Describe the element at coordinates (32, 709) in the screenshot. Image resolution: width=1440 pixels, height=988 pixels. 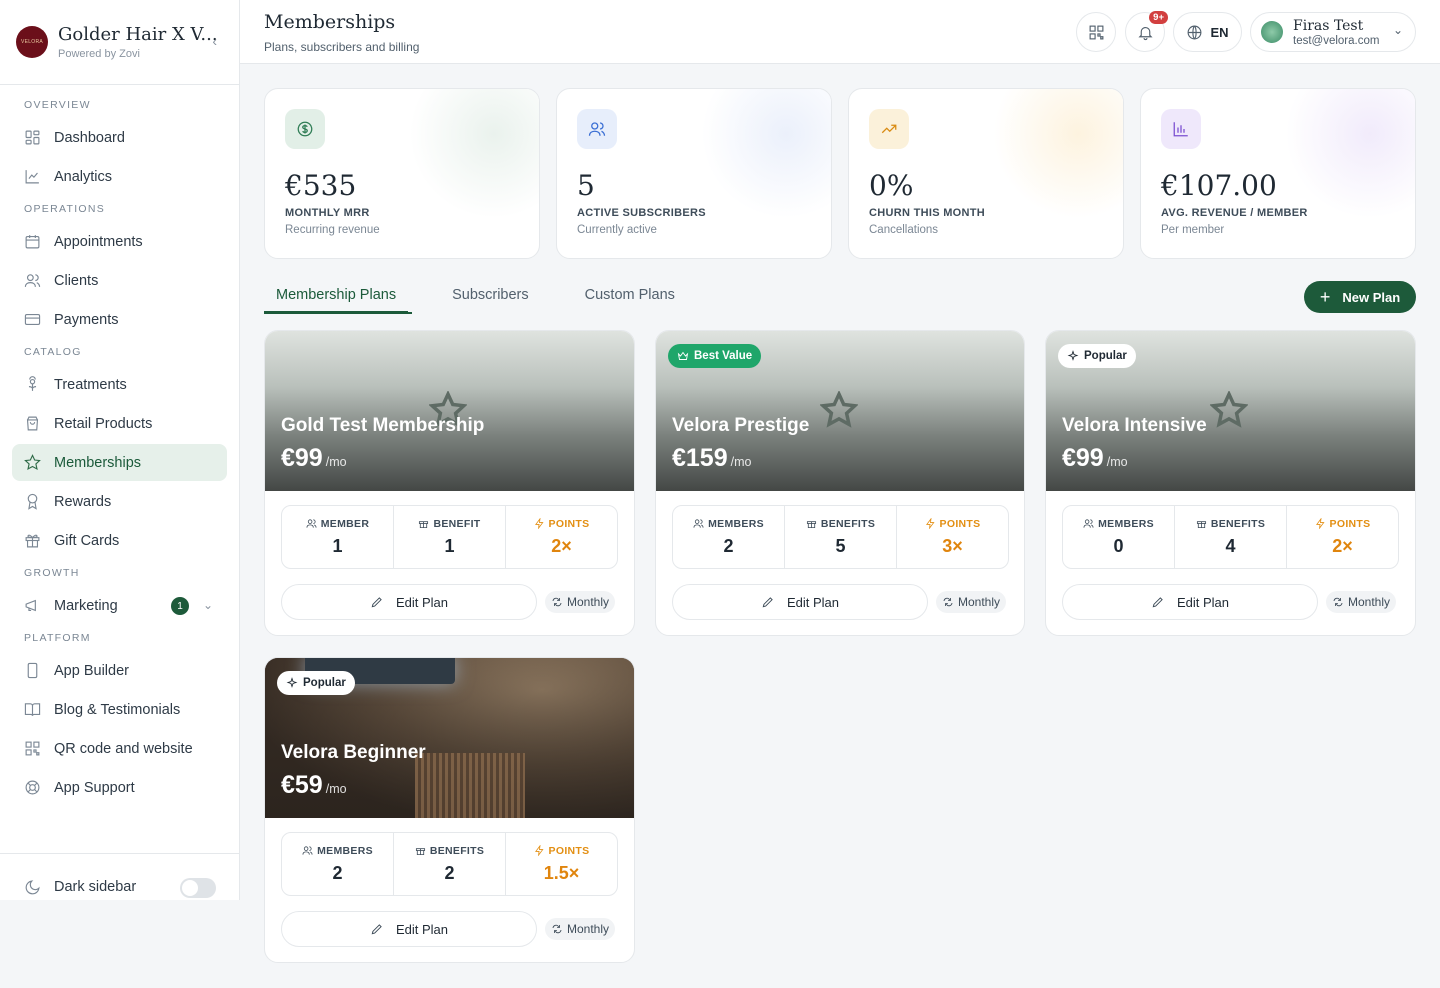
I see `book-open-icon` at that location.